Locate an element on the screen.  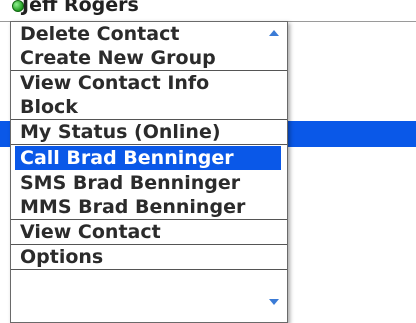
menu-group-contact-edit: Delete Contact Create New Group is located at coordinates (149, 46).